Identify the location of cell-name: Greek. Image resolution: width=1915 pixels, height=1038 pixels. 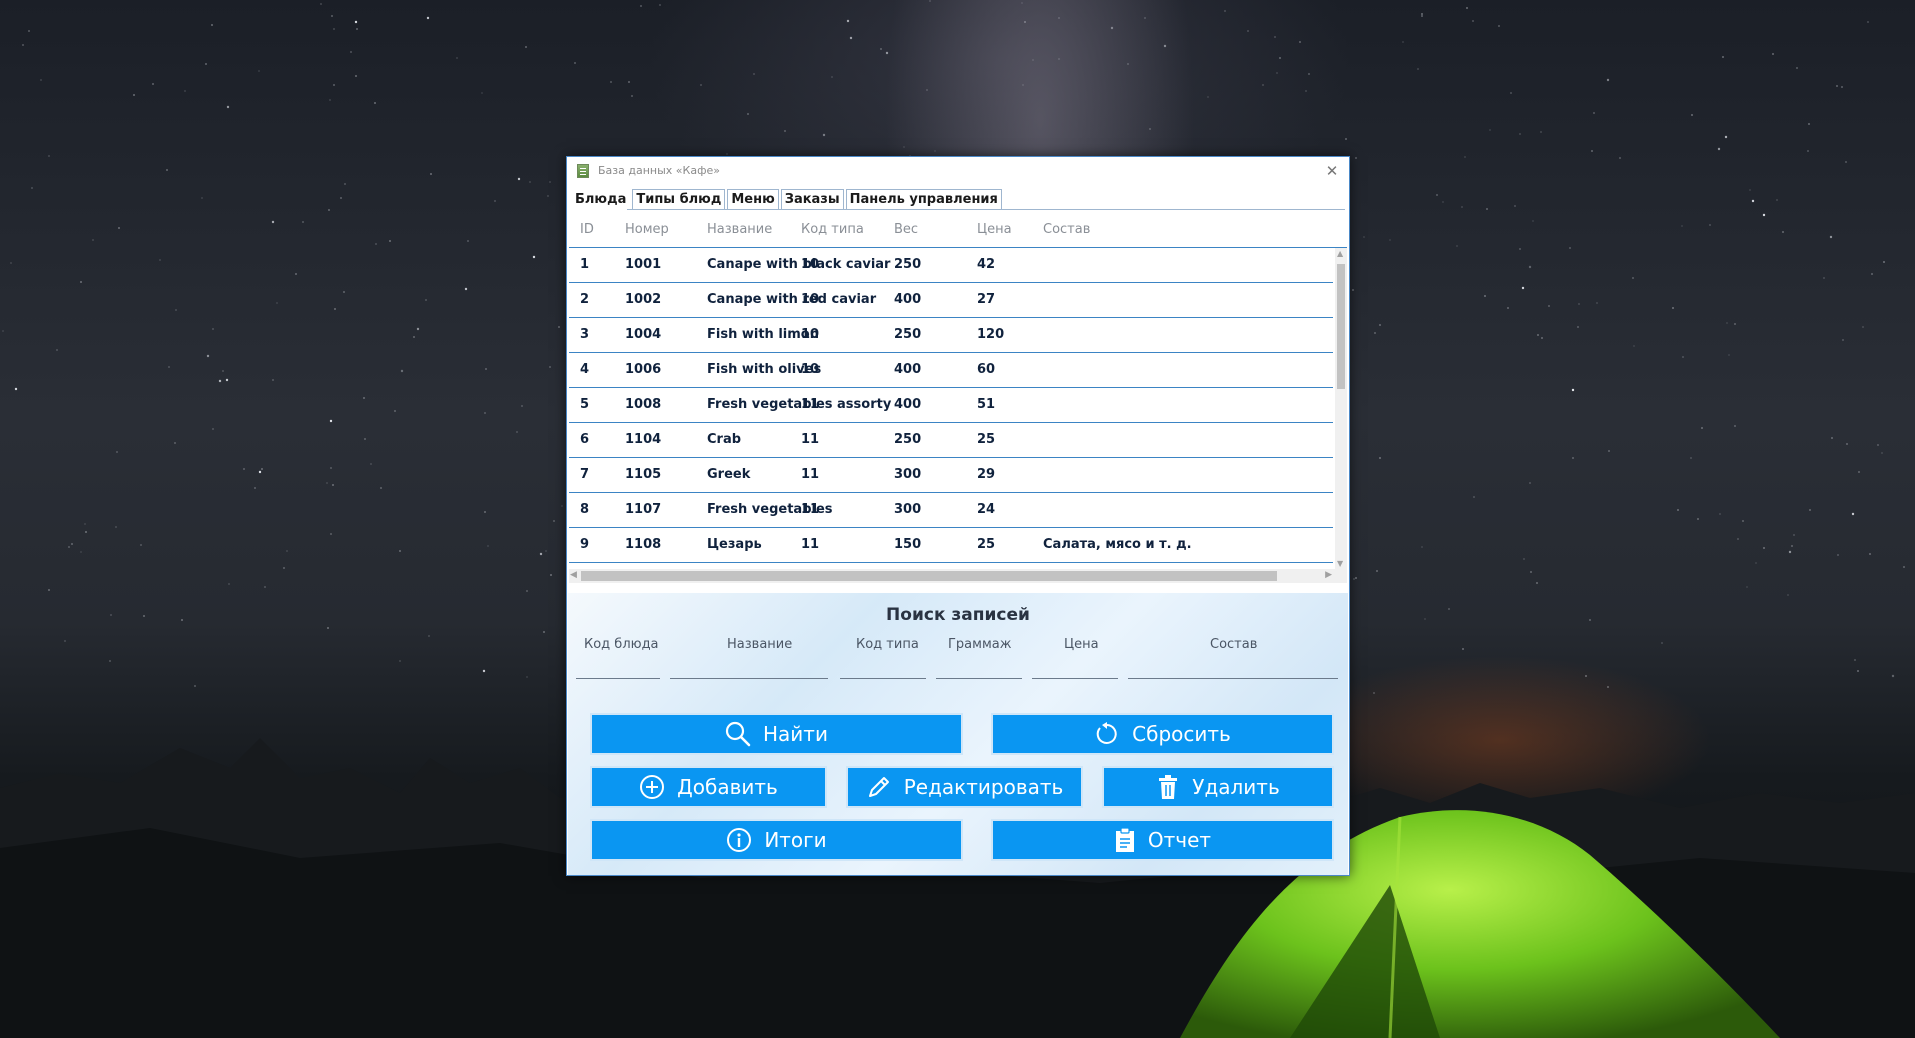
(729, 474).